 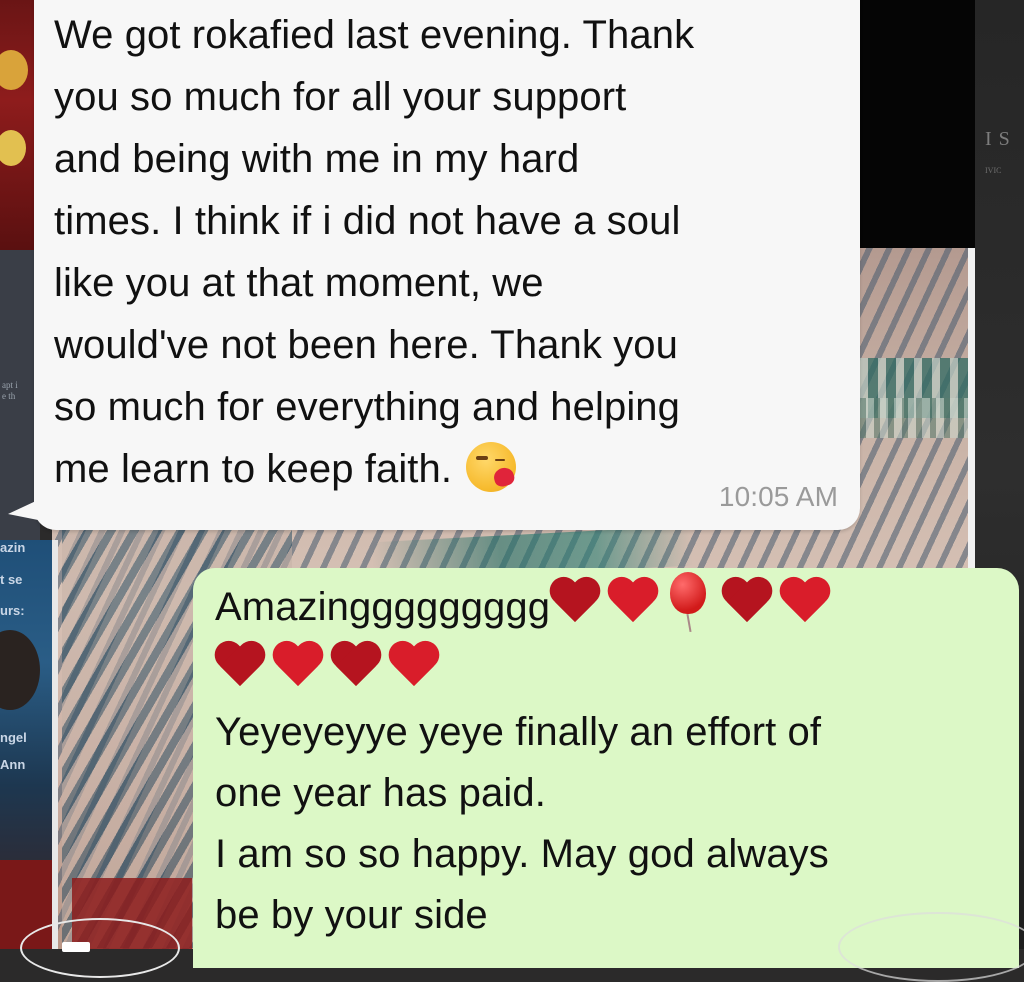 I want to click on background-left-text: apt i e th, so click(x=10, y=391).